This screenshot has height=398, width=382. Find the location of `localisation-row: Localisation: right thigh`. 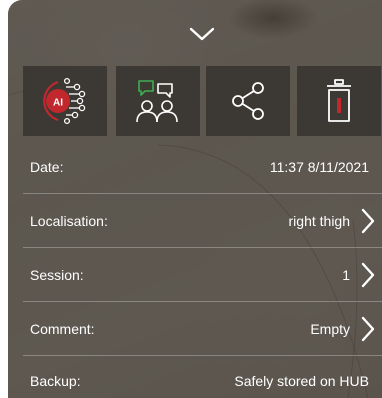

localisation-row: Localisation: right thigh is located at coordinates (202, 221).